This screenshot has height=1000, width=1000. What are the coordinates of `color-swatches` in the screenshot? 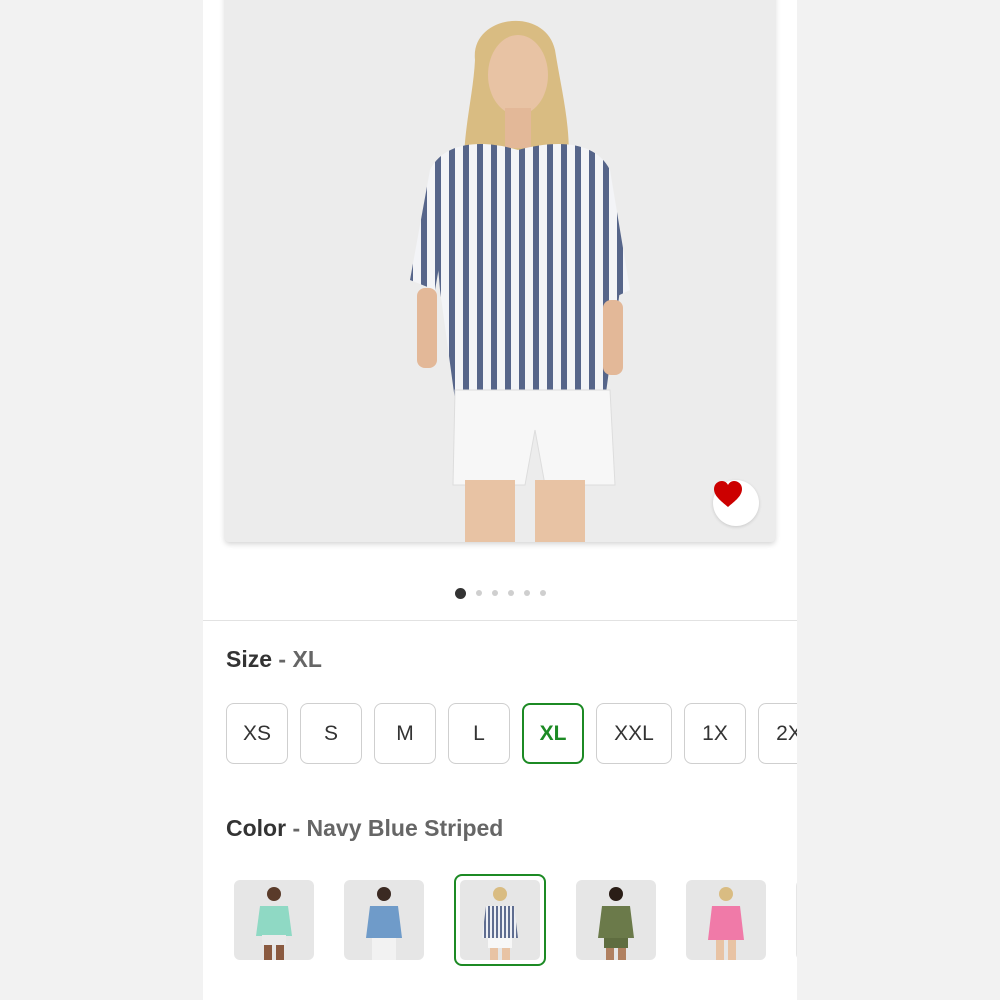 It's located at (515, 920).